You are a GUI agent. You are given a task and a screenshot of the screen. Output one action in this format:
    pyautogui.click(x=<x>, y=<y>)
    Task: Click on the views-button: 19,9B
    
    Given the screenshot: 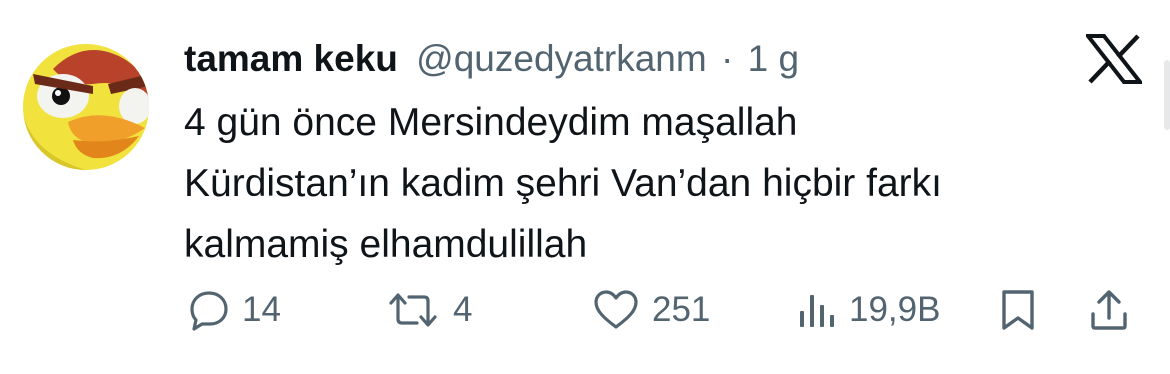 What is the action you would take?
    pyautogui.click(x=868, y=310)
    